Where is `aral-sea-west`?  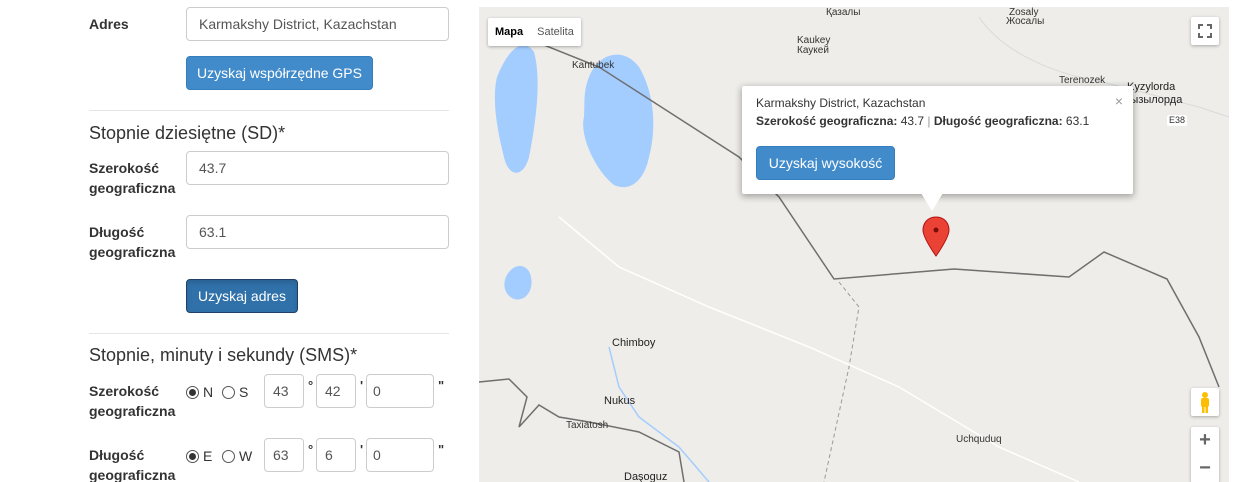
aral-sea-west is located at coordinates (516, 109).